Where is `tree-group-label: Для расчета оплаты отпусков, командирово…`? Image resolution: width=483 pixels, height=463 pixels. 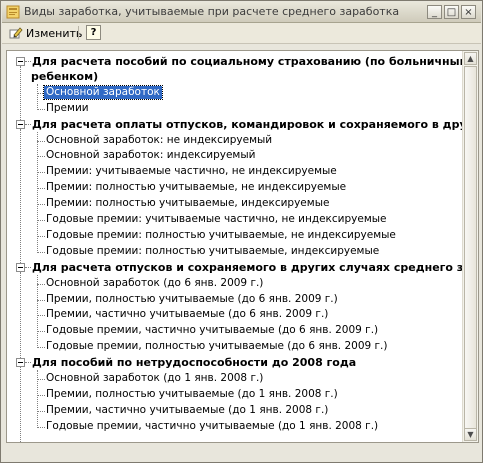 tree-group-label: Для расчета оплаты отпусков, командирово… is located at coordinates (247, 124).